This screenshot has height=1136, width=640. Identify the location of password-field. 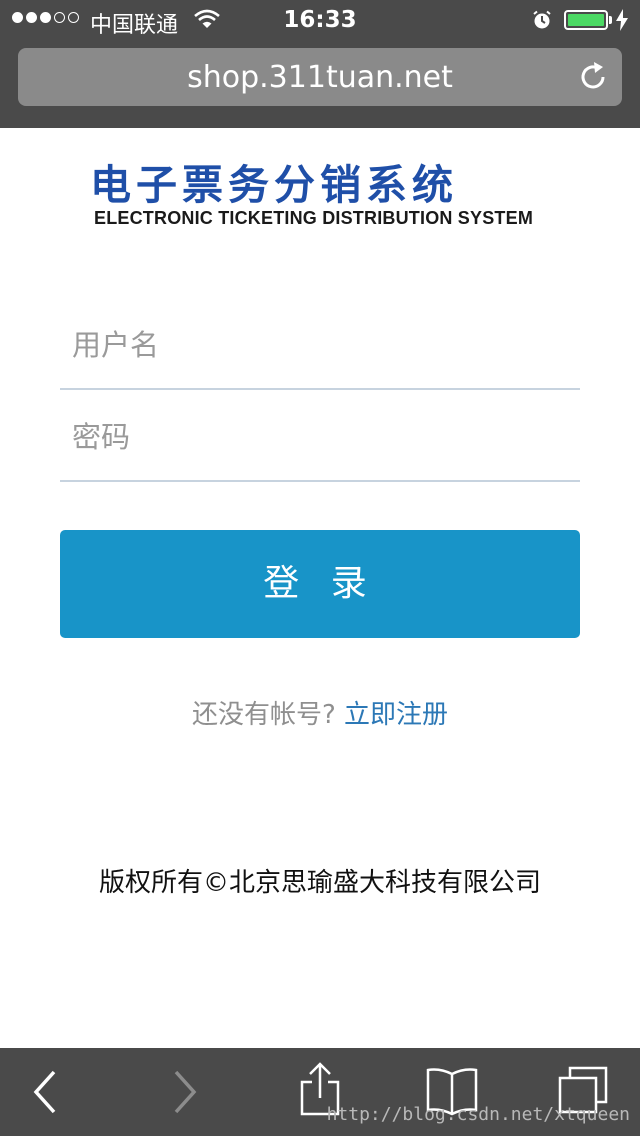
(320, 437).